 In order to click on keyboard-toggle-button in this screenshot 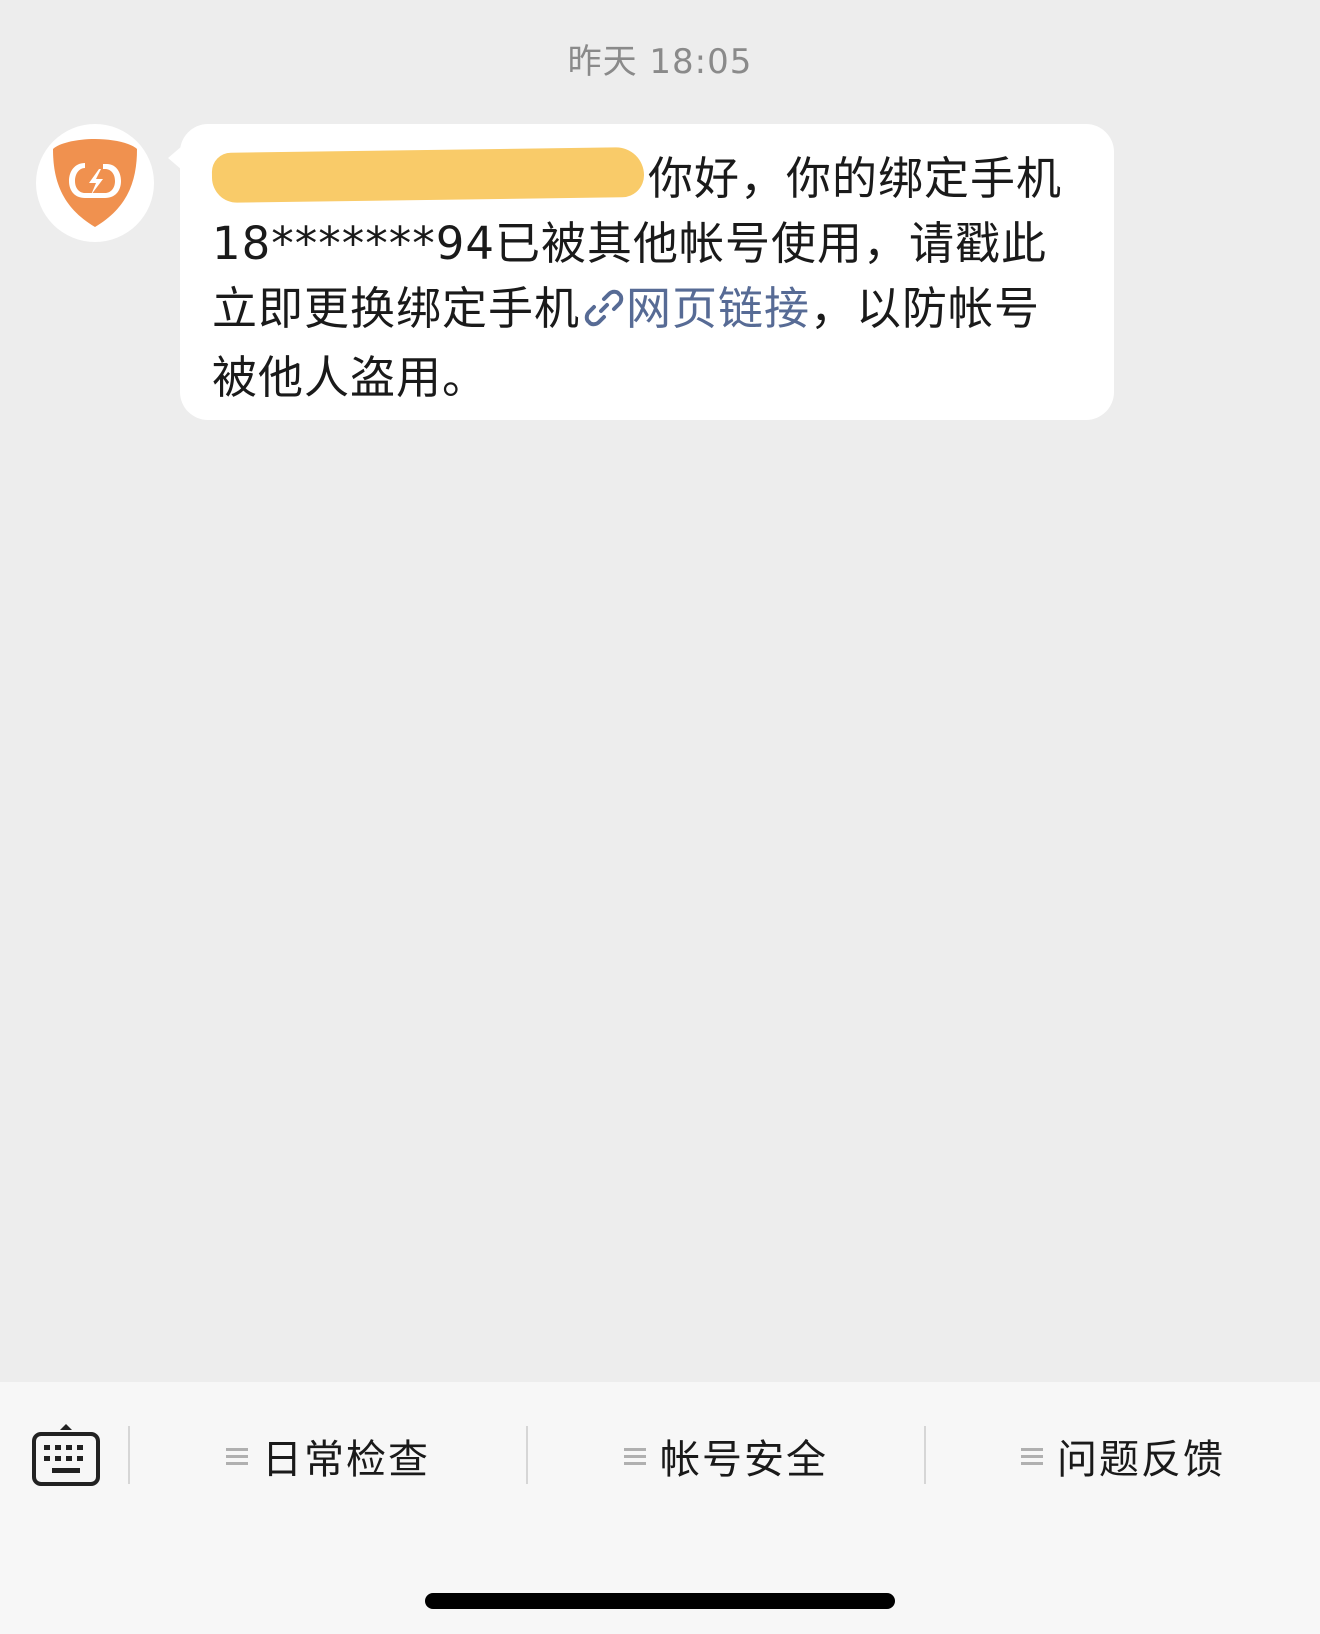, I will do `click(66, 1456)`.